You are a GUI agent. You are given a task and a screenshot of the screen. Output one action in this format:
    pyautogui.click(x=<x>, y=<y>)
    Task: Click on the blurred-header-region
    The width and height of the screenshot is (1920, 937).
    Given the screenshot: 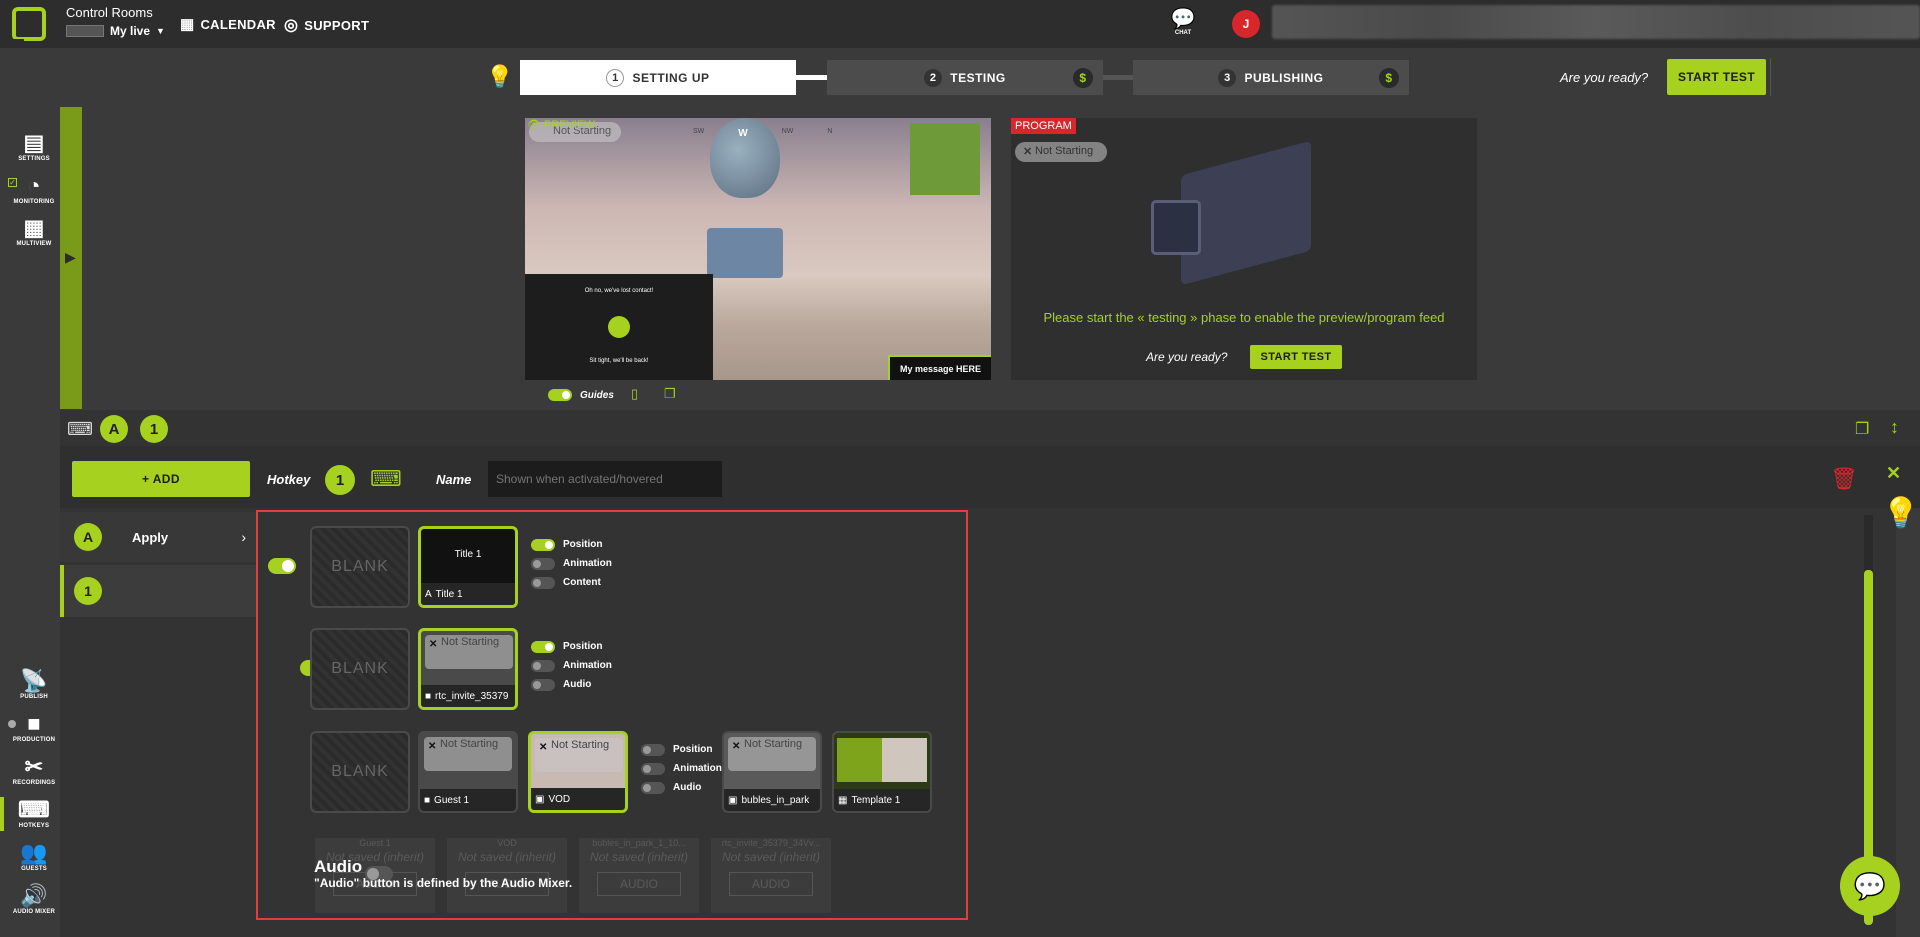 What is the action you would take?
    pyautogui.click(x=1596, y=22)
    